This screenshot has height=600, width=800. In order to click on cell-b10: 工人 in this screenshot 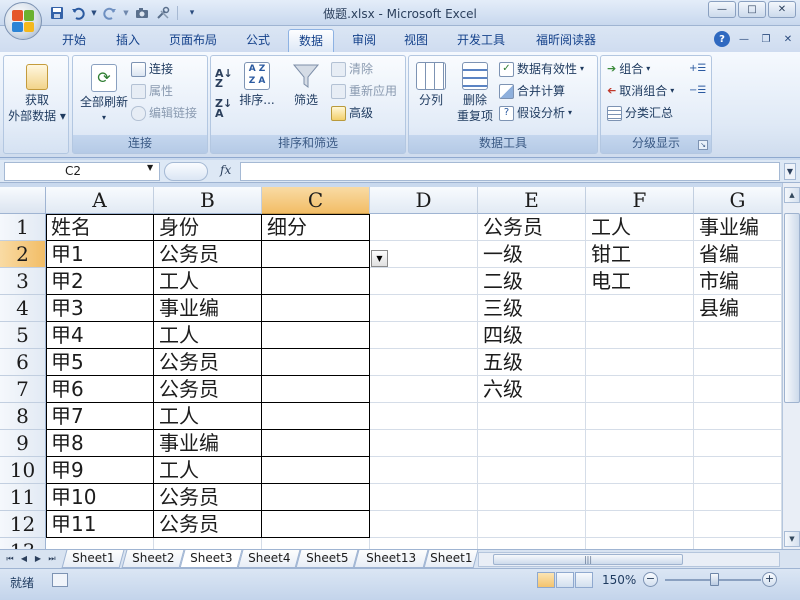, I will do `click(208, 470)`.